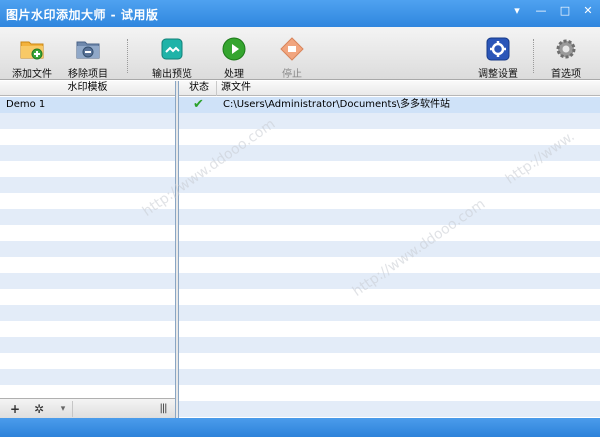 This screenshot has width=600, height=437. I want to click on settings-icon, so click(498, 49).